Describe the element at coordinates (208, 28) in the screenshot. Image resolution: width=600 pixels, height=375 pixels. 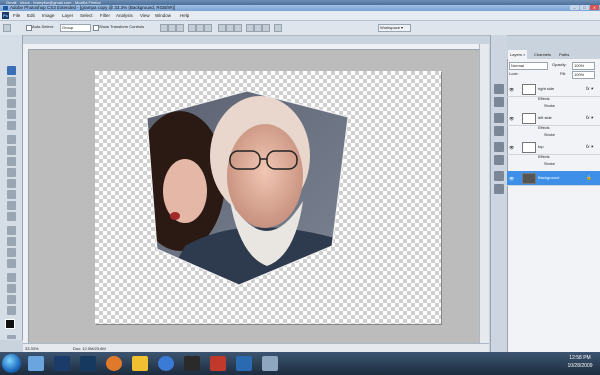
I see `align-right-icon` at that location.